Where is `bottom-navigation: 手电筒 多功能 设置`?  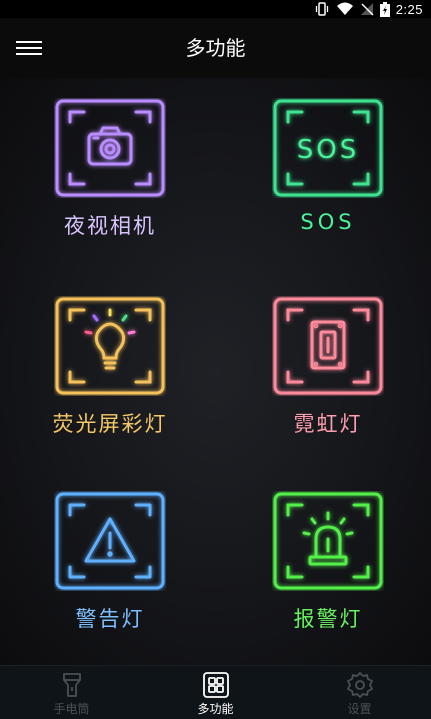
bottom-navigation: 手电筒 多功能 设置 is located at coordinates (215, 692).